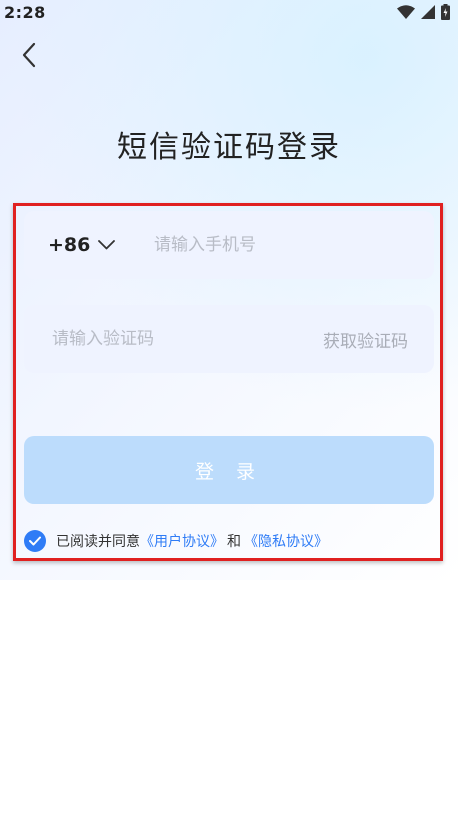 The width and height of the screenshot is (458, 820). What do you see at coordinates (229, 12) in the screenshot?
I see `status-bar: 2:28` at bounding box center [229, 12].